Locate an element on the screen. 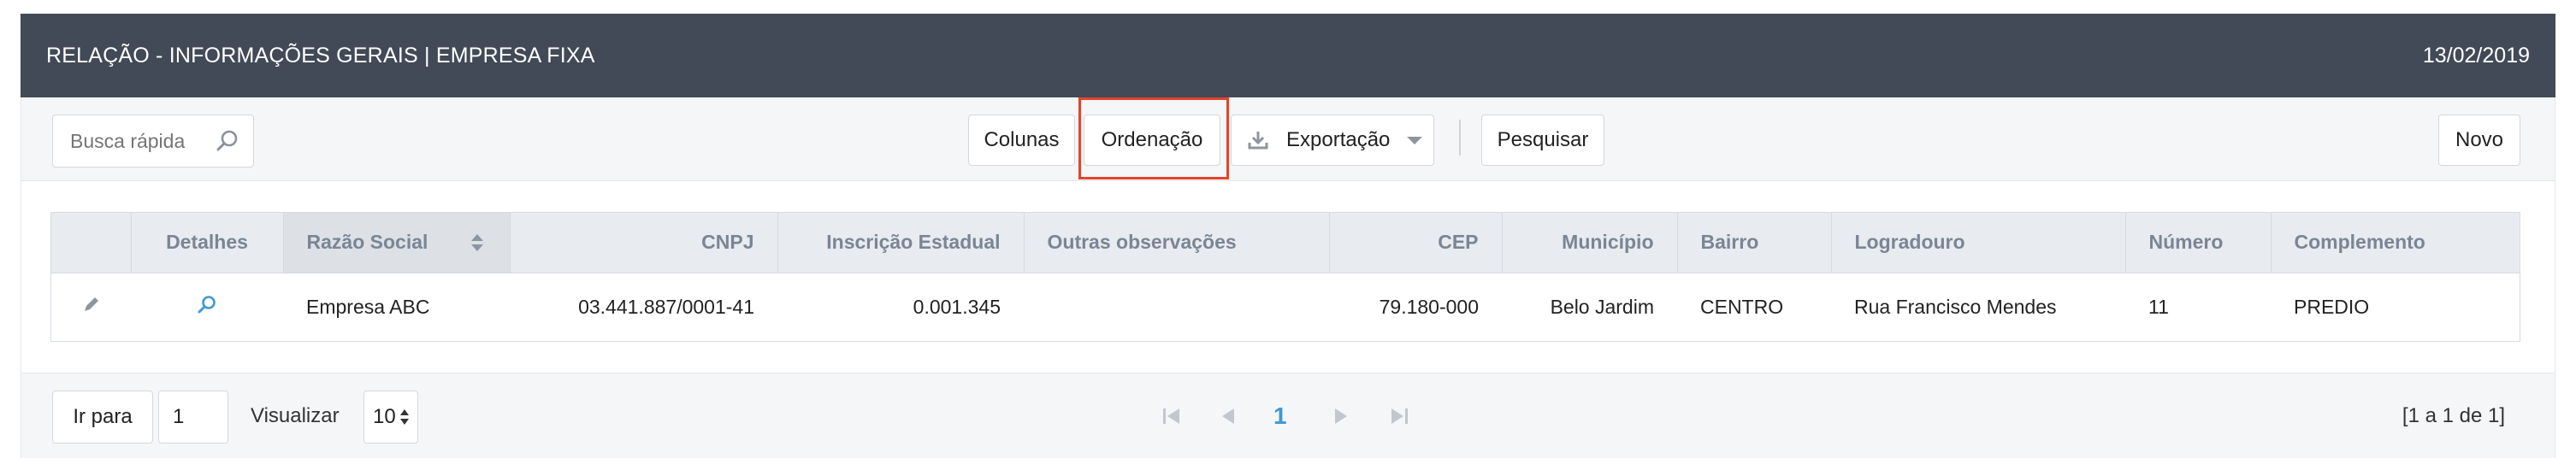 This screenshot has width=2576, height=470. pager: 1 is located at coordinates (1285, 416).